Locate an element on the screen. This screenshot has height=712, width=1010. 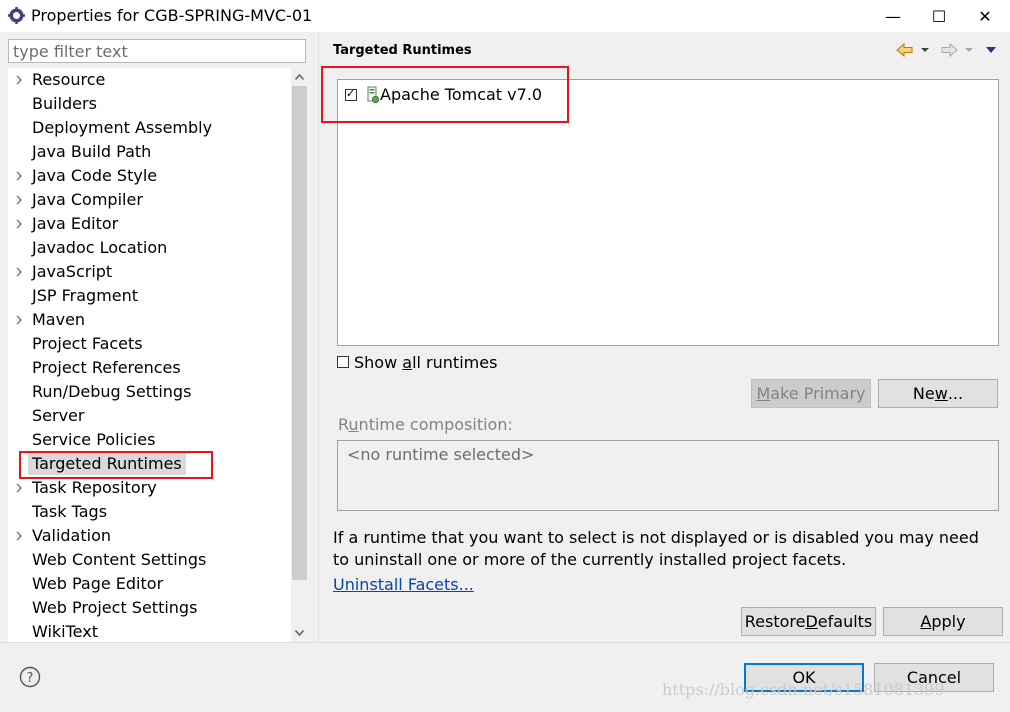
label-part: Restore is located at coordinates (775, 621).